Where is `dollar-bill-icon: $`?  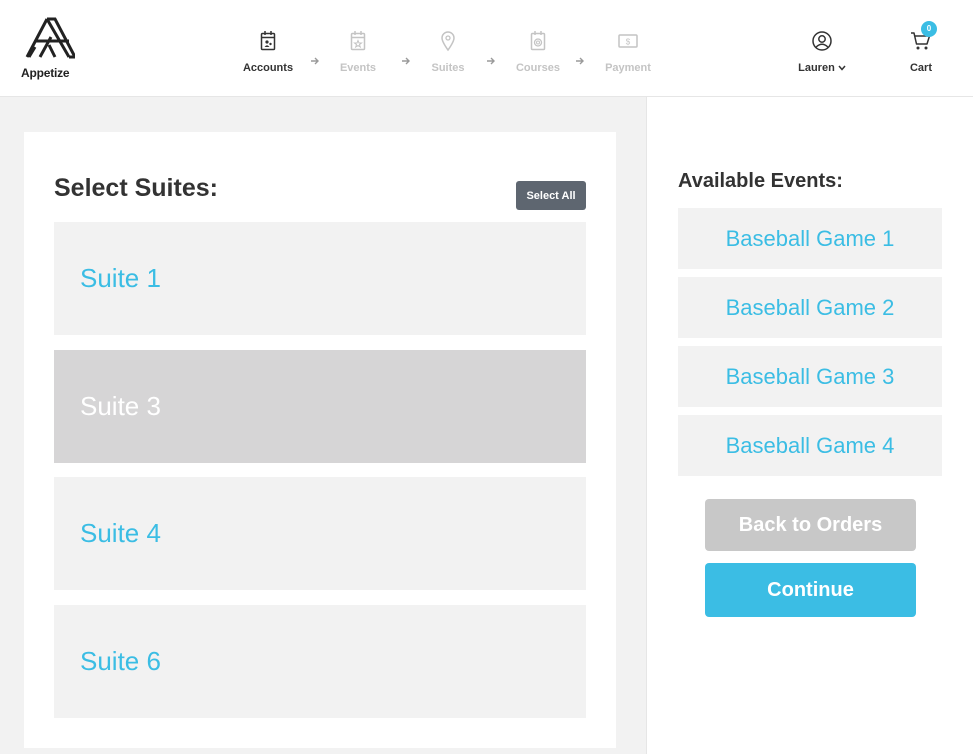 dollar-bill-icon: $ is located at coordinates (628, 41).